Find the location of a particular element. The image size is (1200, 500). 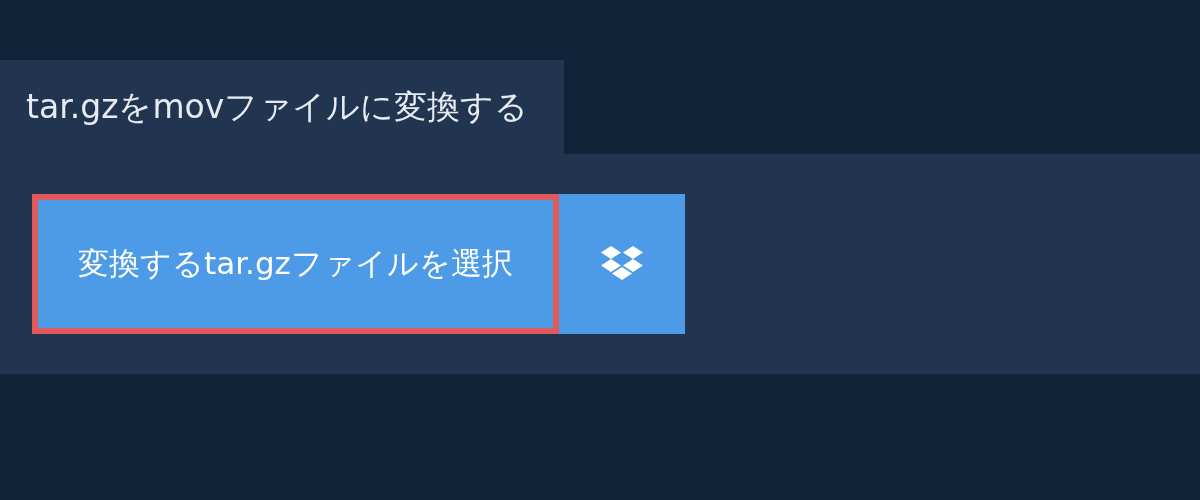

dropbox-button is located at coordinates (621, 264).